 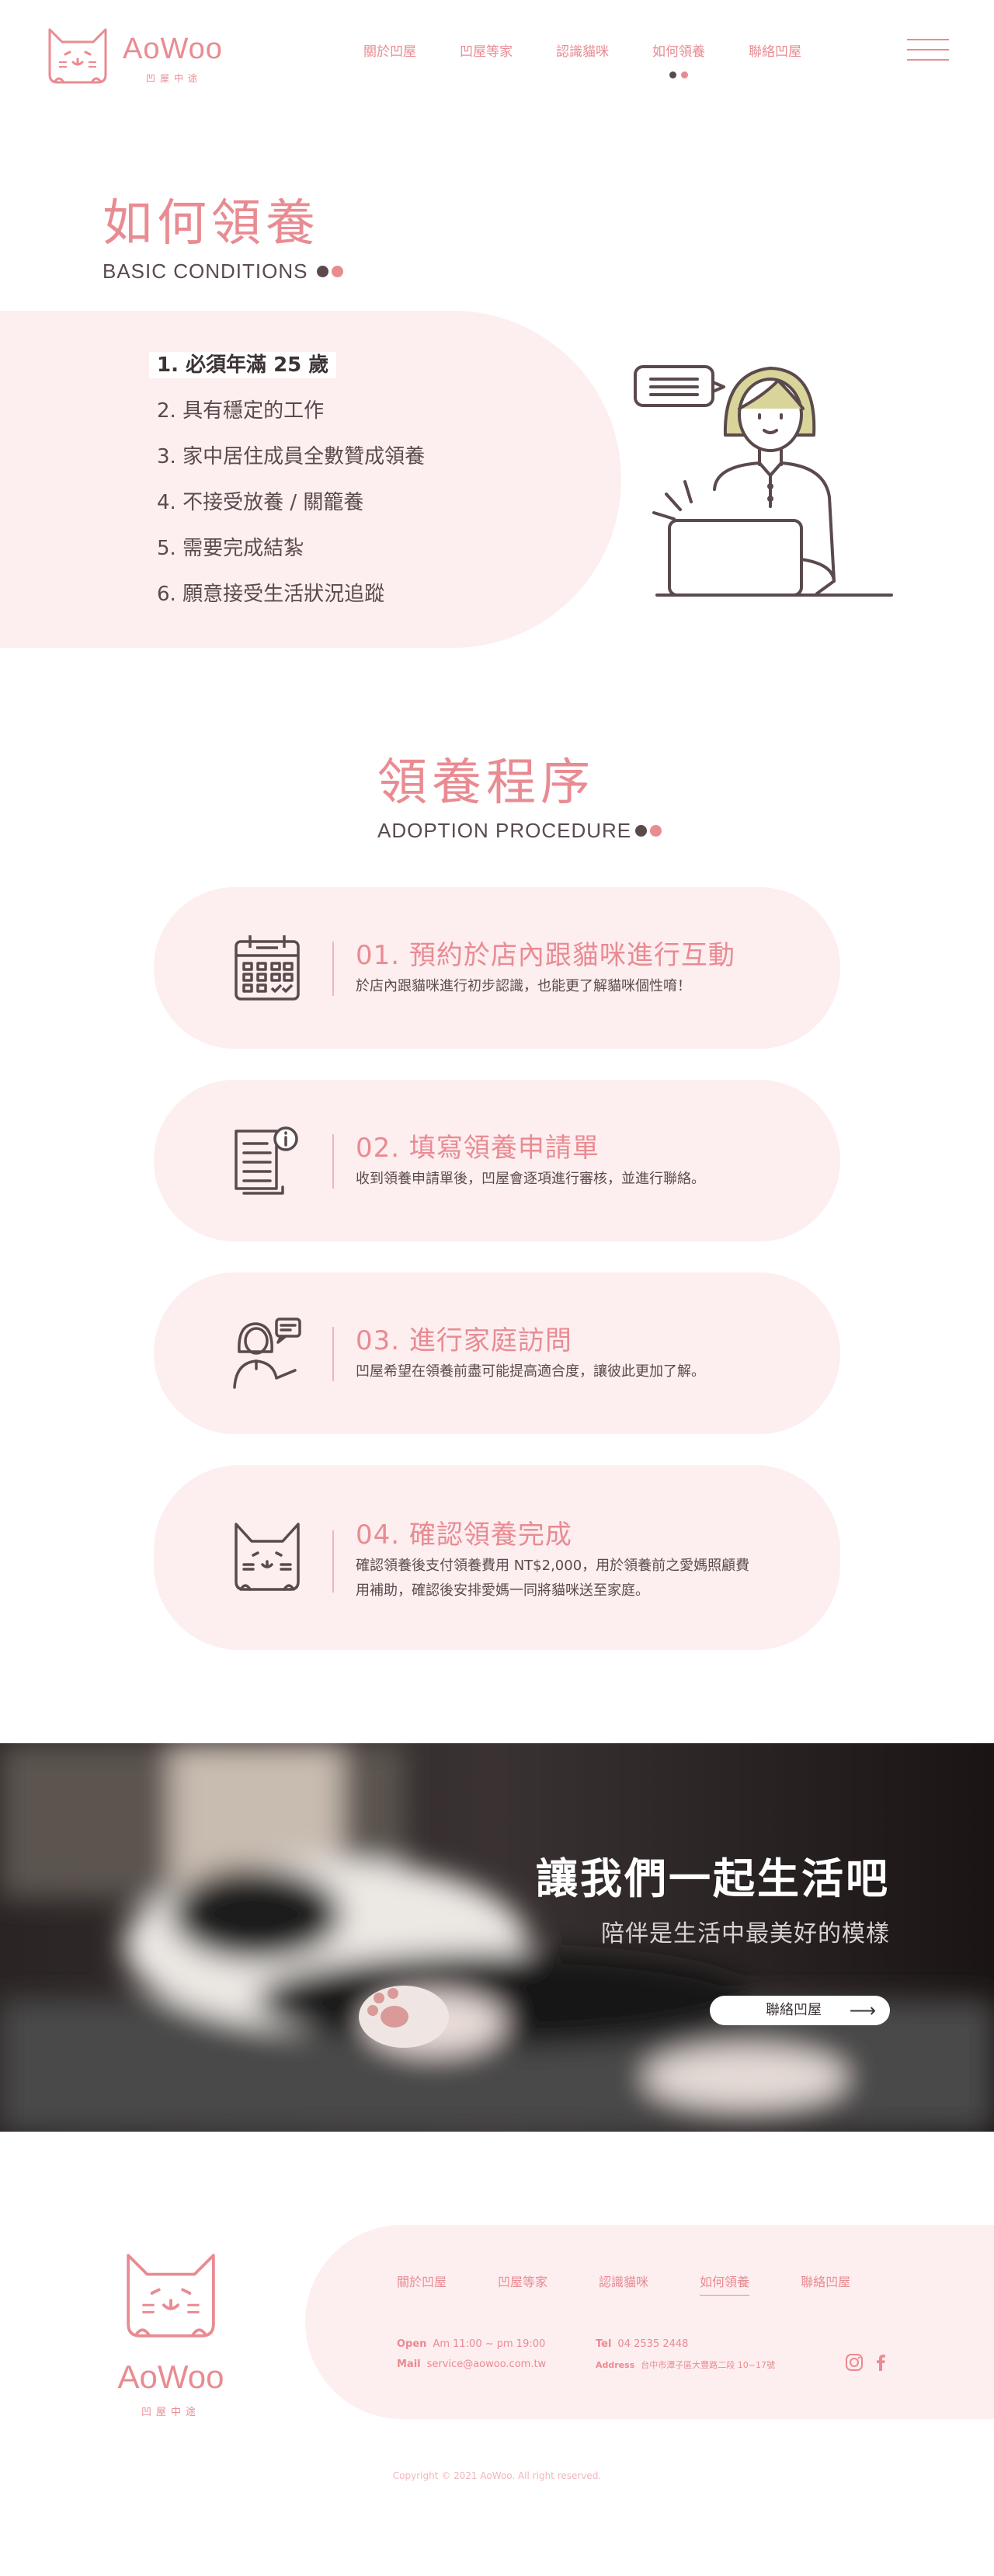 What do you see at coordinates (881, 2362) in the screenshot?
I see `facebook-icon` at bounding box center [881, 2362].